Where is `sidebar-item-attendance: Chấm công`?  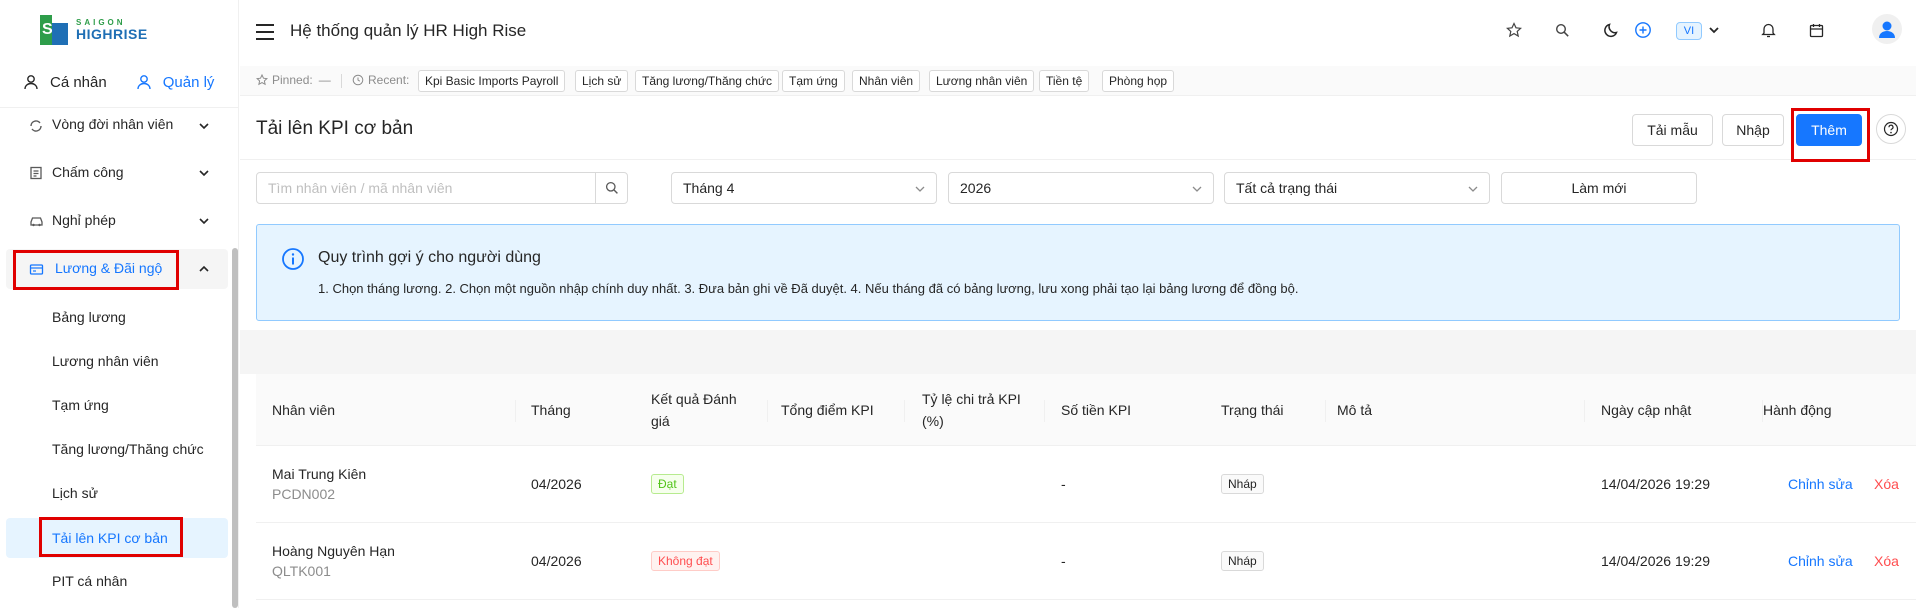
sidebar-item-attendance: Chấm công is located at coordinates (115, 173).